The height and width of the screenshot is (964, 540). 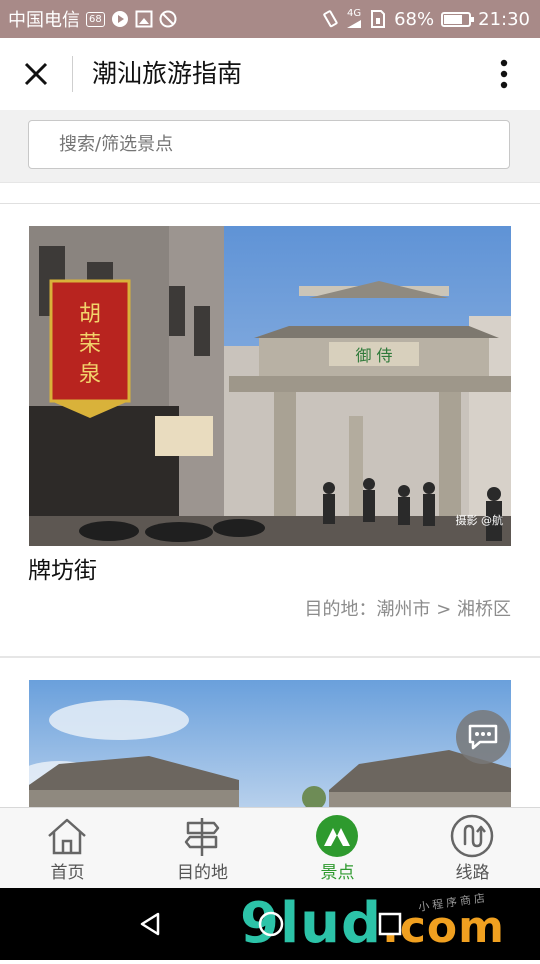 I want to click on photo-credit: 摄影 @航, so click(x=479, y=520).